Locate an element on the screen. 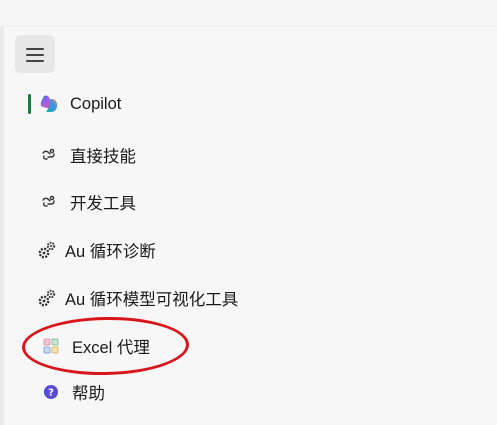 The width and height of the screenshot is (497, 425). nav-item-label: Copilot is located at coordinates (96, 103).